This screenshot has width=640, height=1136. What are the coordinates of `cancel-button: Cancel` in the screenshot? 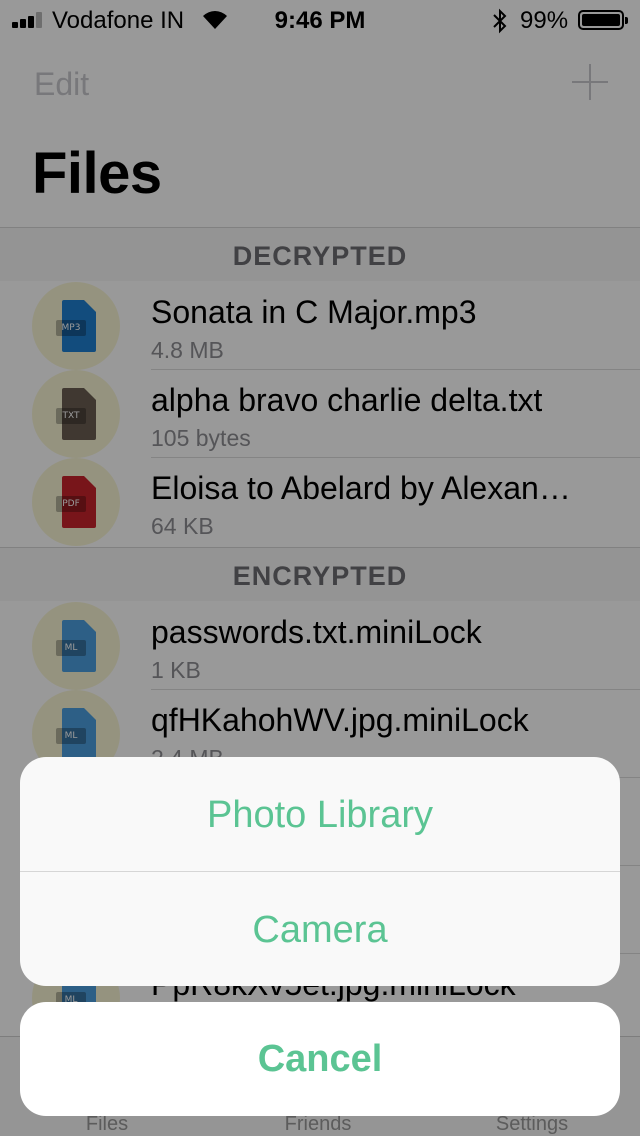 It's located at (320, 1059).